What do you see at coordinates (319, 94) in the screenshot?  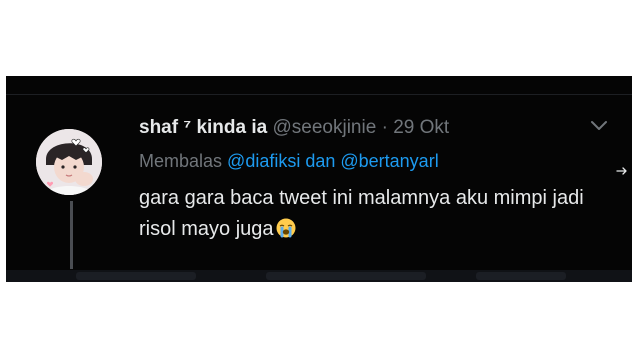 I see `top-divider` at bounding box center [319, 94].